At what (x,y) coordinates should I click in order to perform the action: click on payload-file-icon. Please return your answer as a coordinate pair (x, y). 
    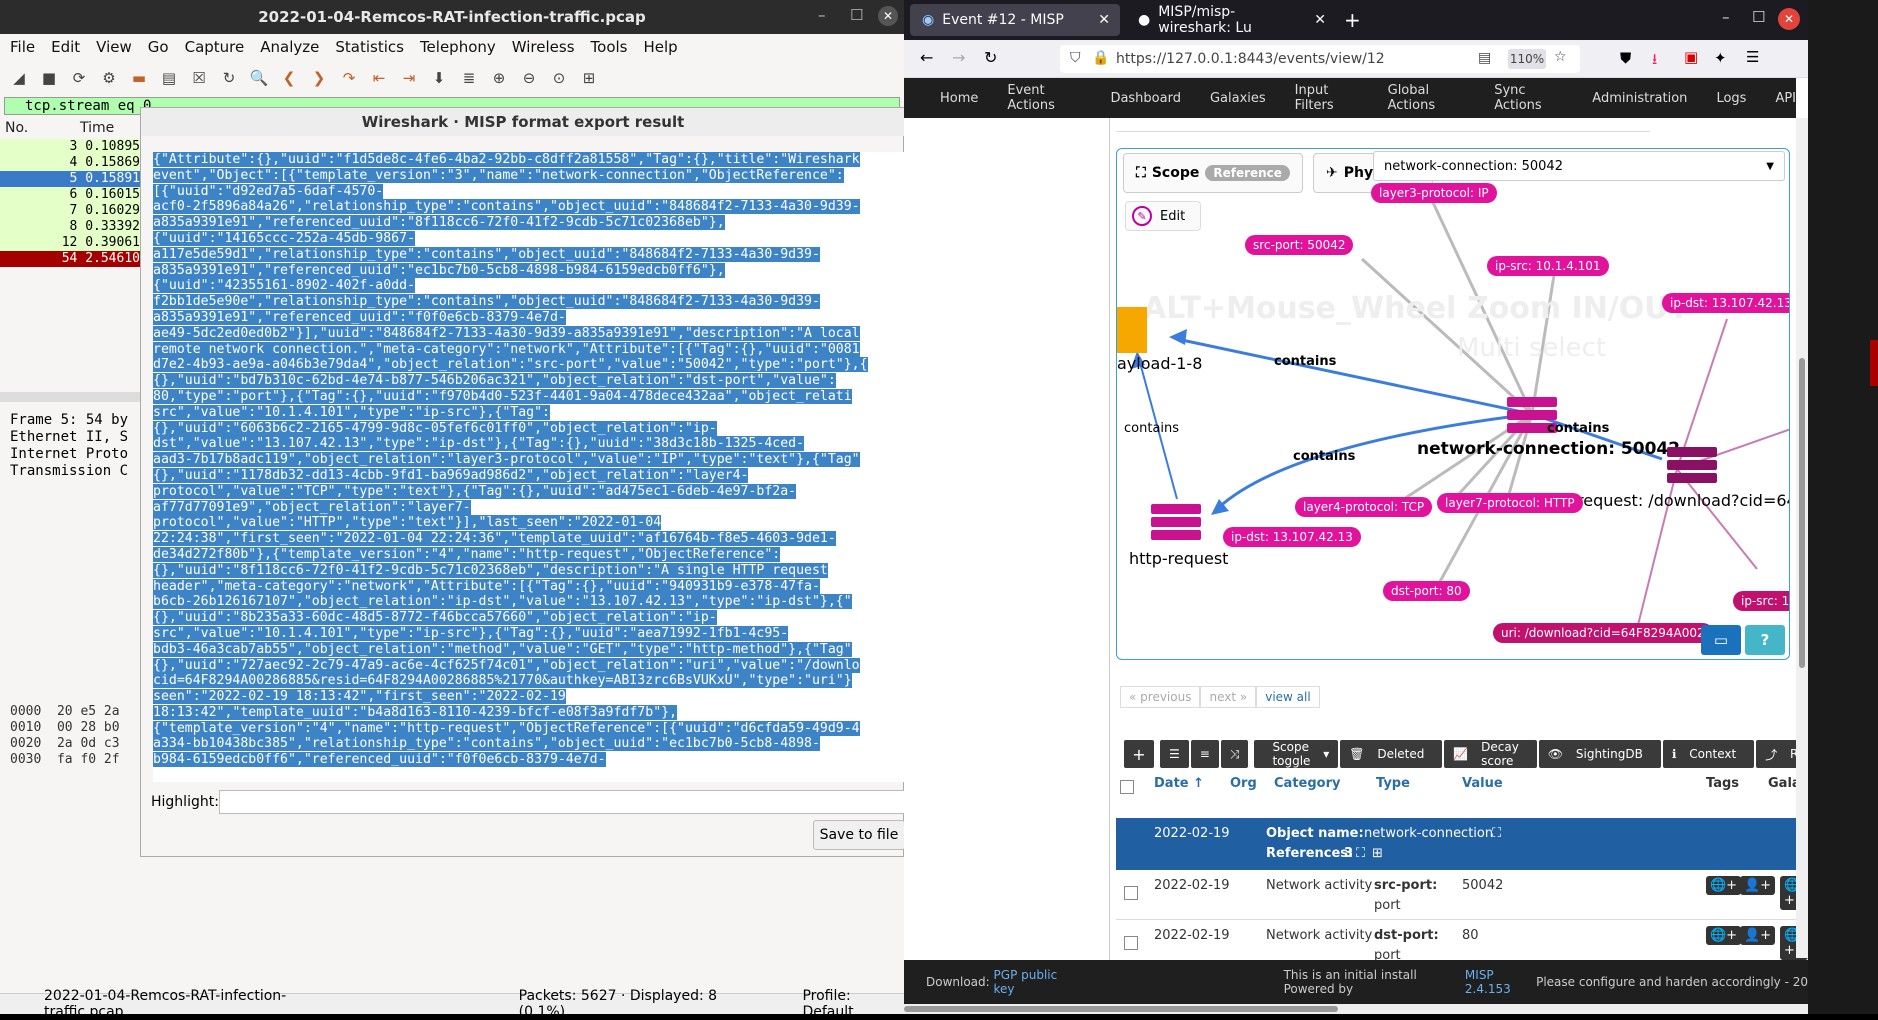
    Looking at the image, I should click on (1132, 330).